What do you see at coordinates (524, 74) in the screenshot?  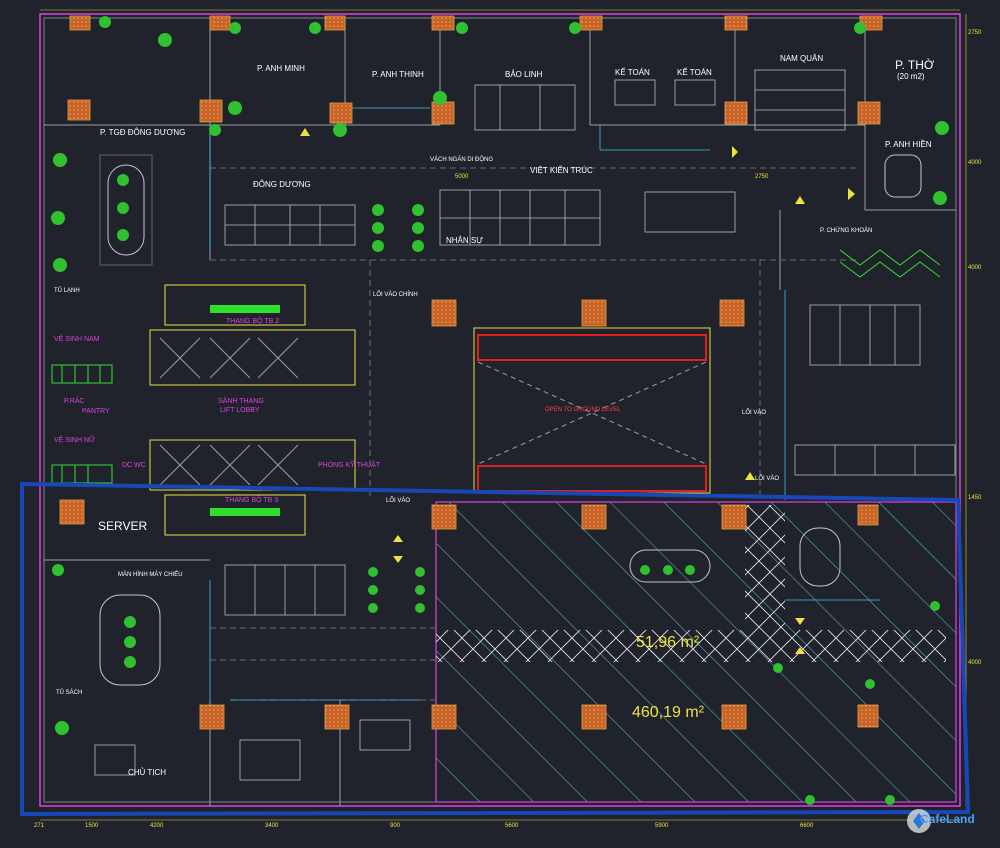 I see `room-label-bao-linh: BẢO LINH` at bounding box center [524, 74].